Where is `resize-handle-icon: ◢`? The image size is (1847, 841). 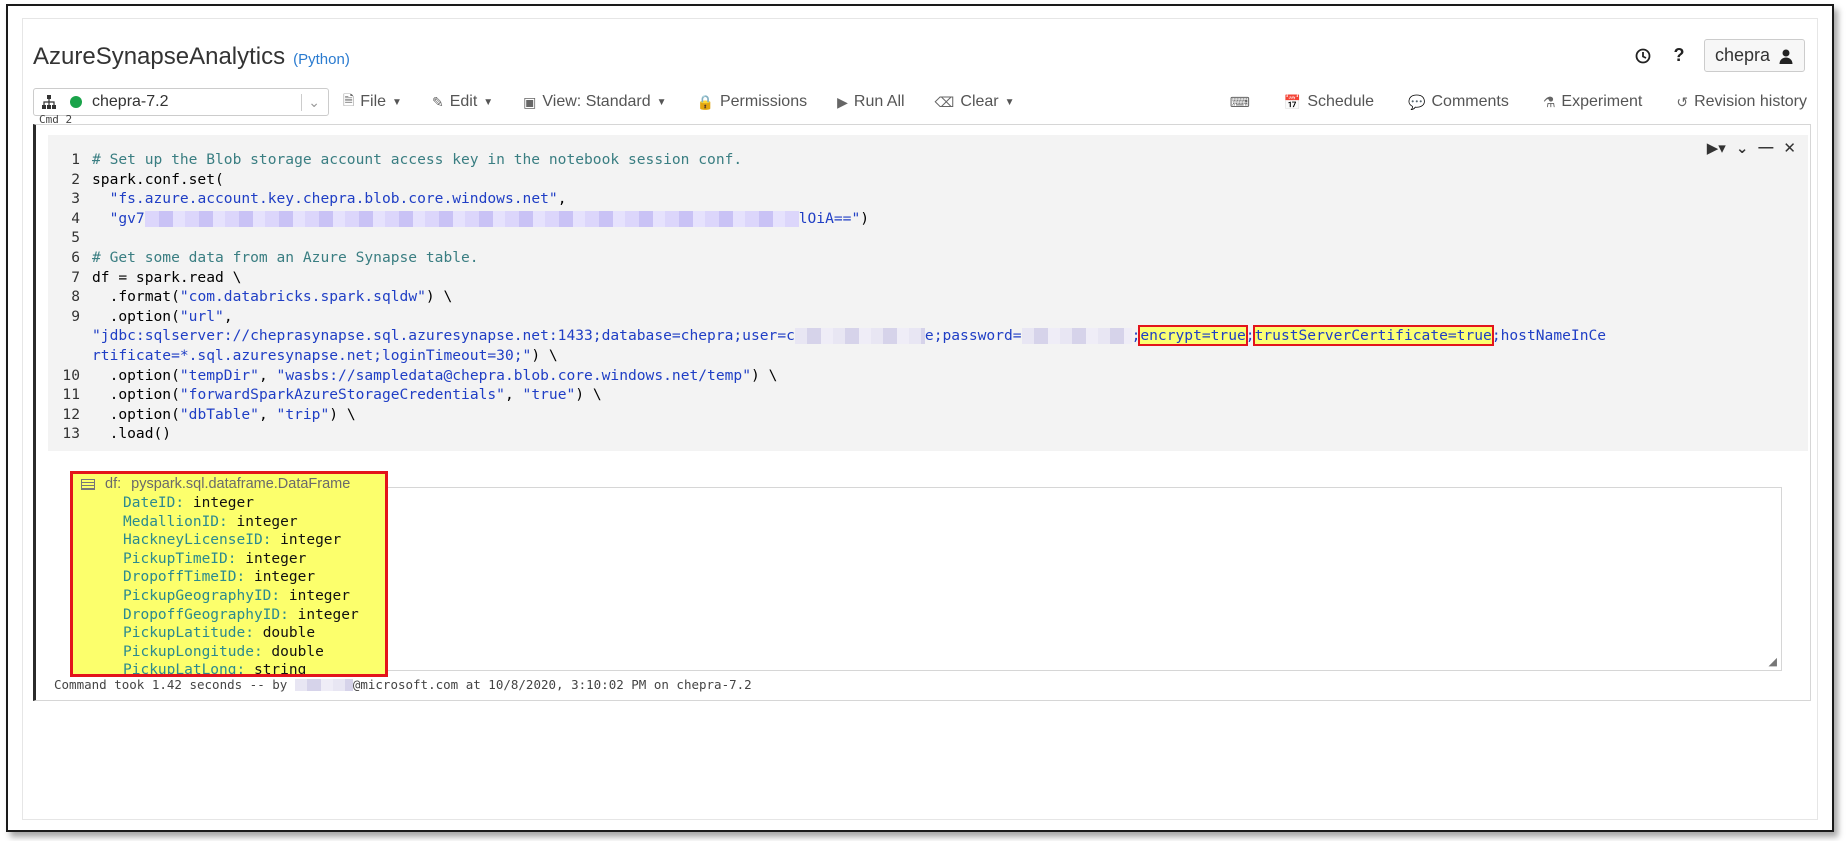
resize-handle-icon: ◢ is located at coordinates (1773, 661).